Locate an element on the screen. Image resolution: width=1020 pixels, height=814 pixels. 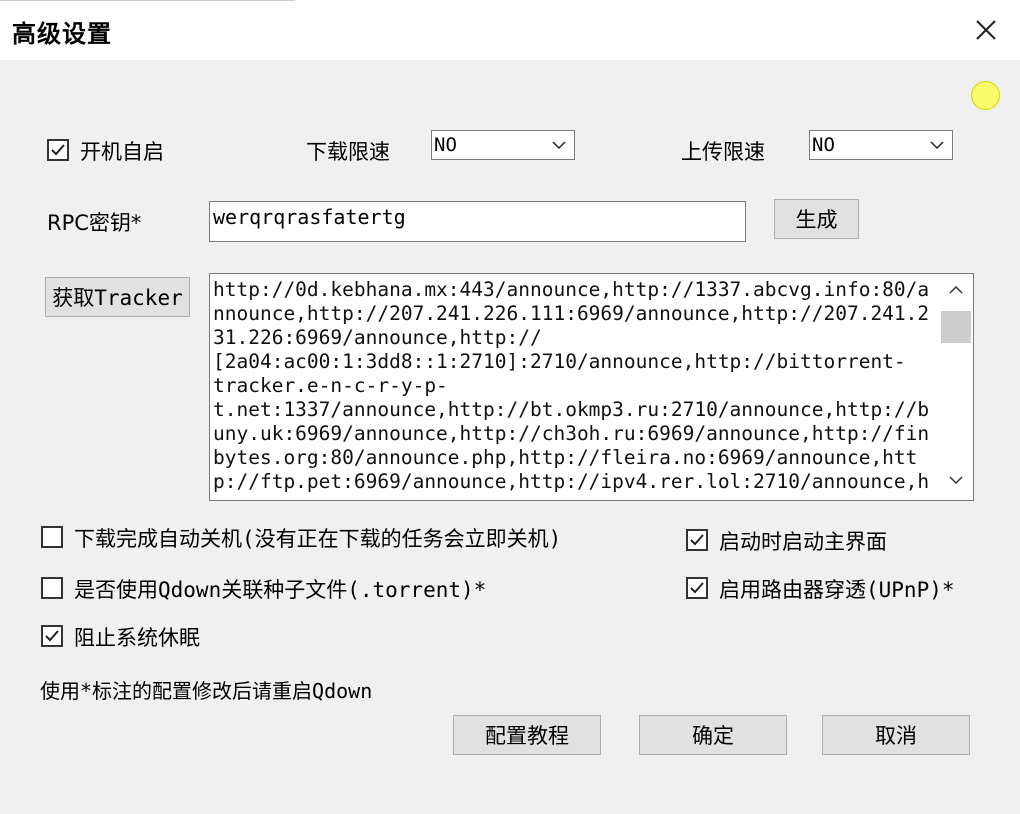
associate-torrent-label: 是否使用Qdown关联种子文件(.torrent)* is located at coordinates (280, 589).